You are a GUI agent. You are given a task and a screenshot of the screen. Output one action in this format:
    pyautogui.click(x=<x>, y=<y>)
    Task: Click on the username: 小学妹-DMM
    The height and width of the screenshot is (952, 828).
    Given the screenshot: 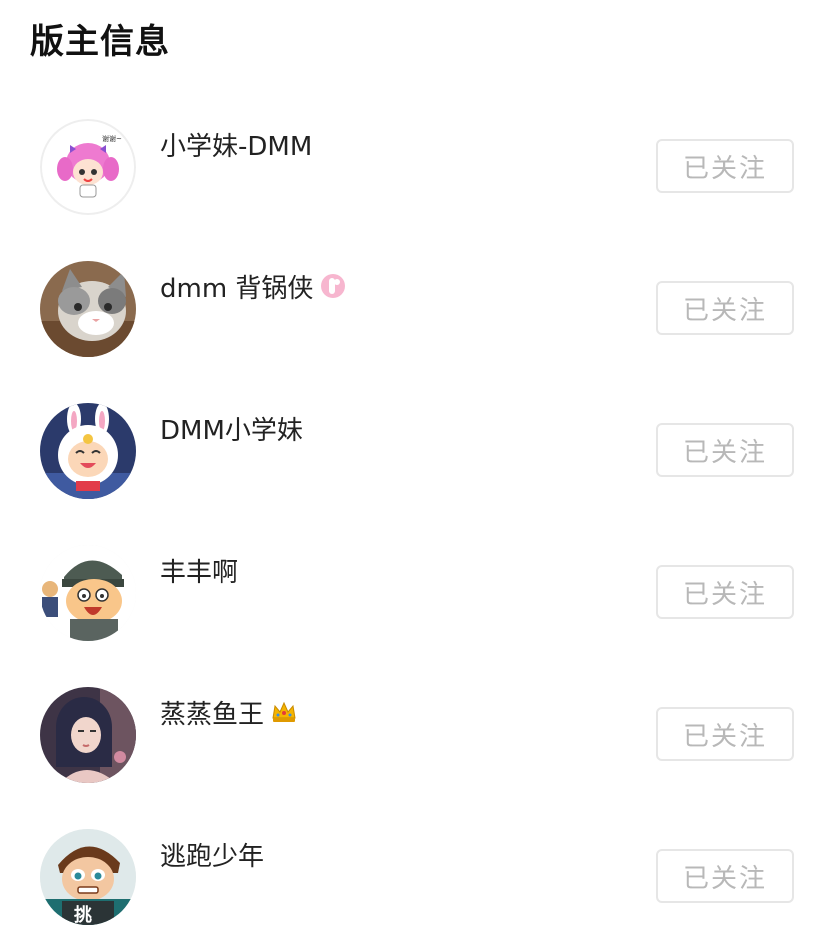 What is the action you would take?
    pyautogui.click(x=236, y=144)
    